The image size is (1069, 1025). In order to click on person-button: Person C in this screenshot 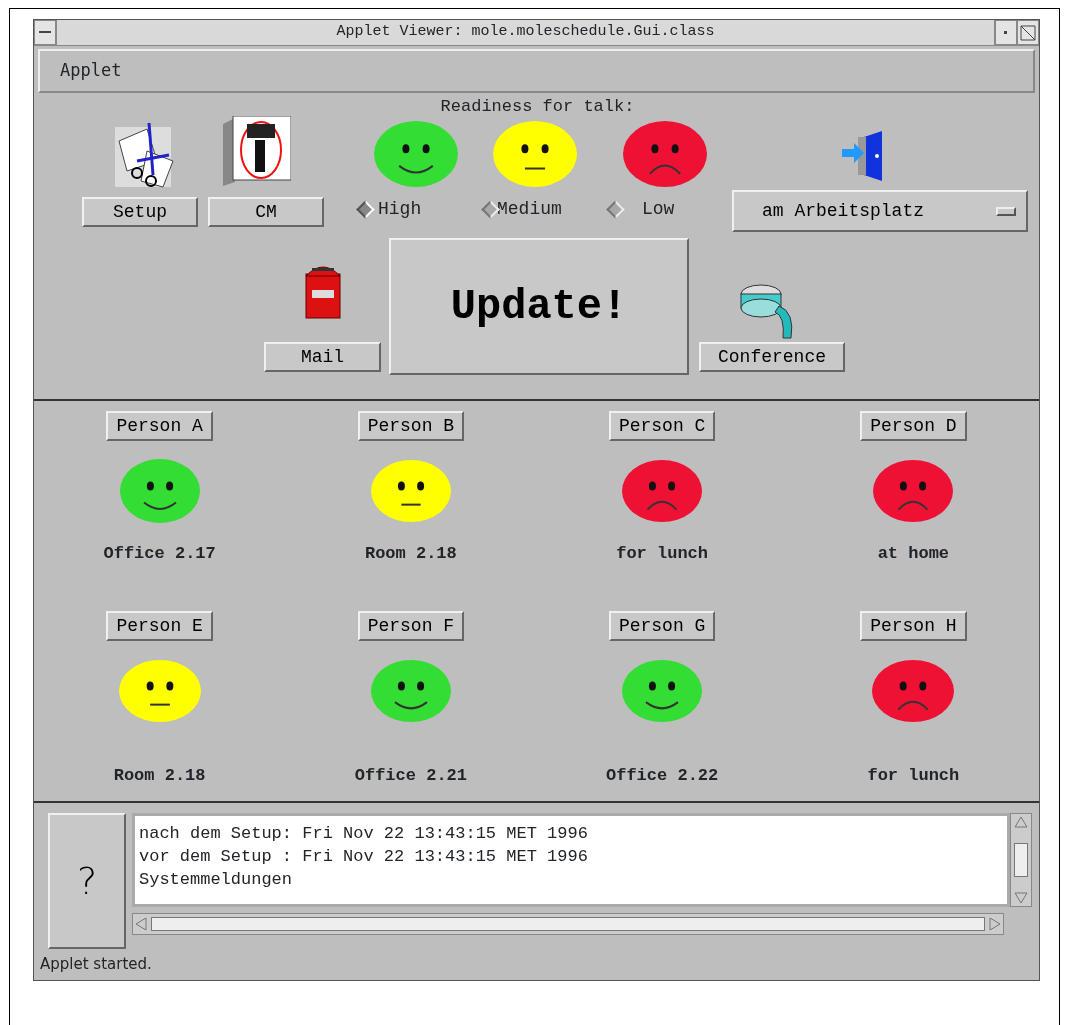, I will do `click(662, 426)`.